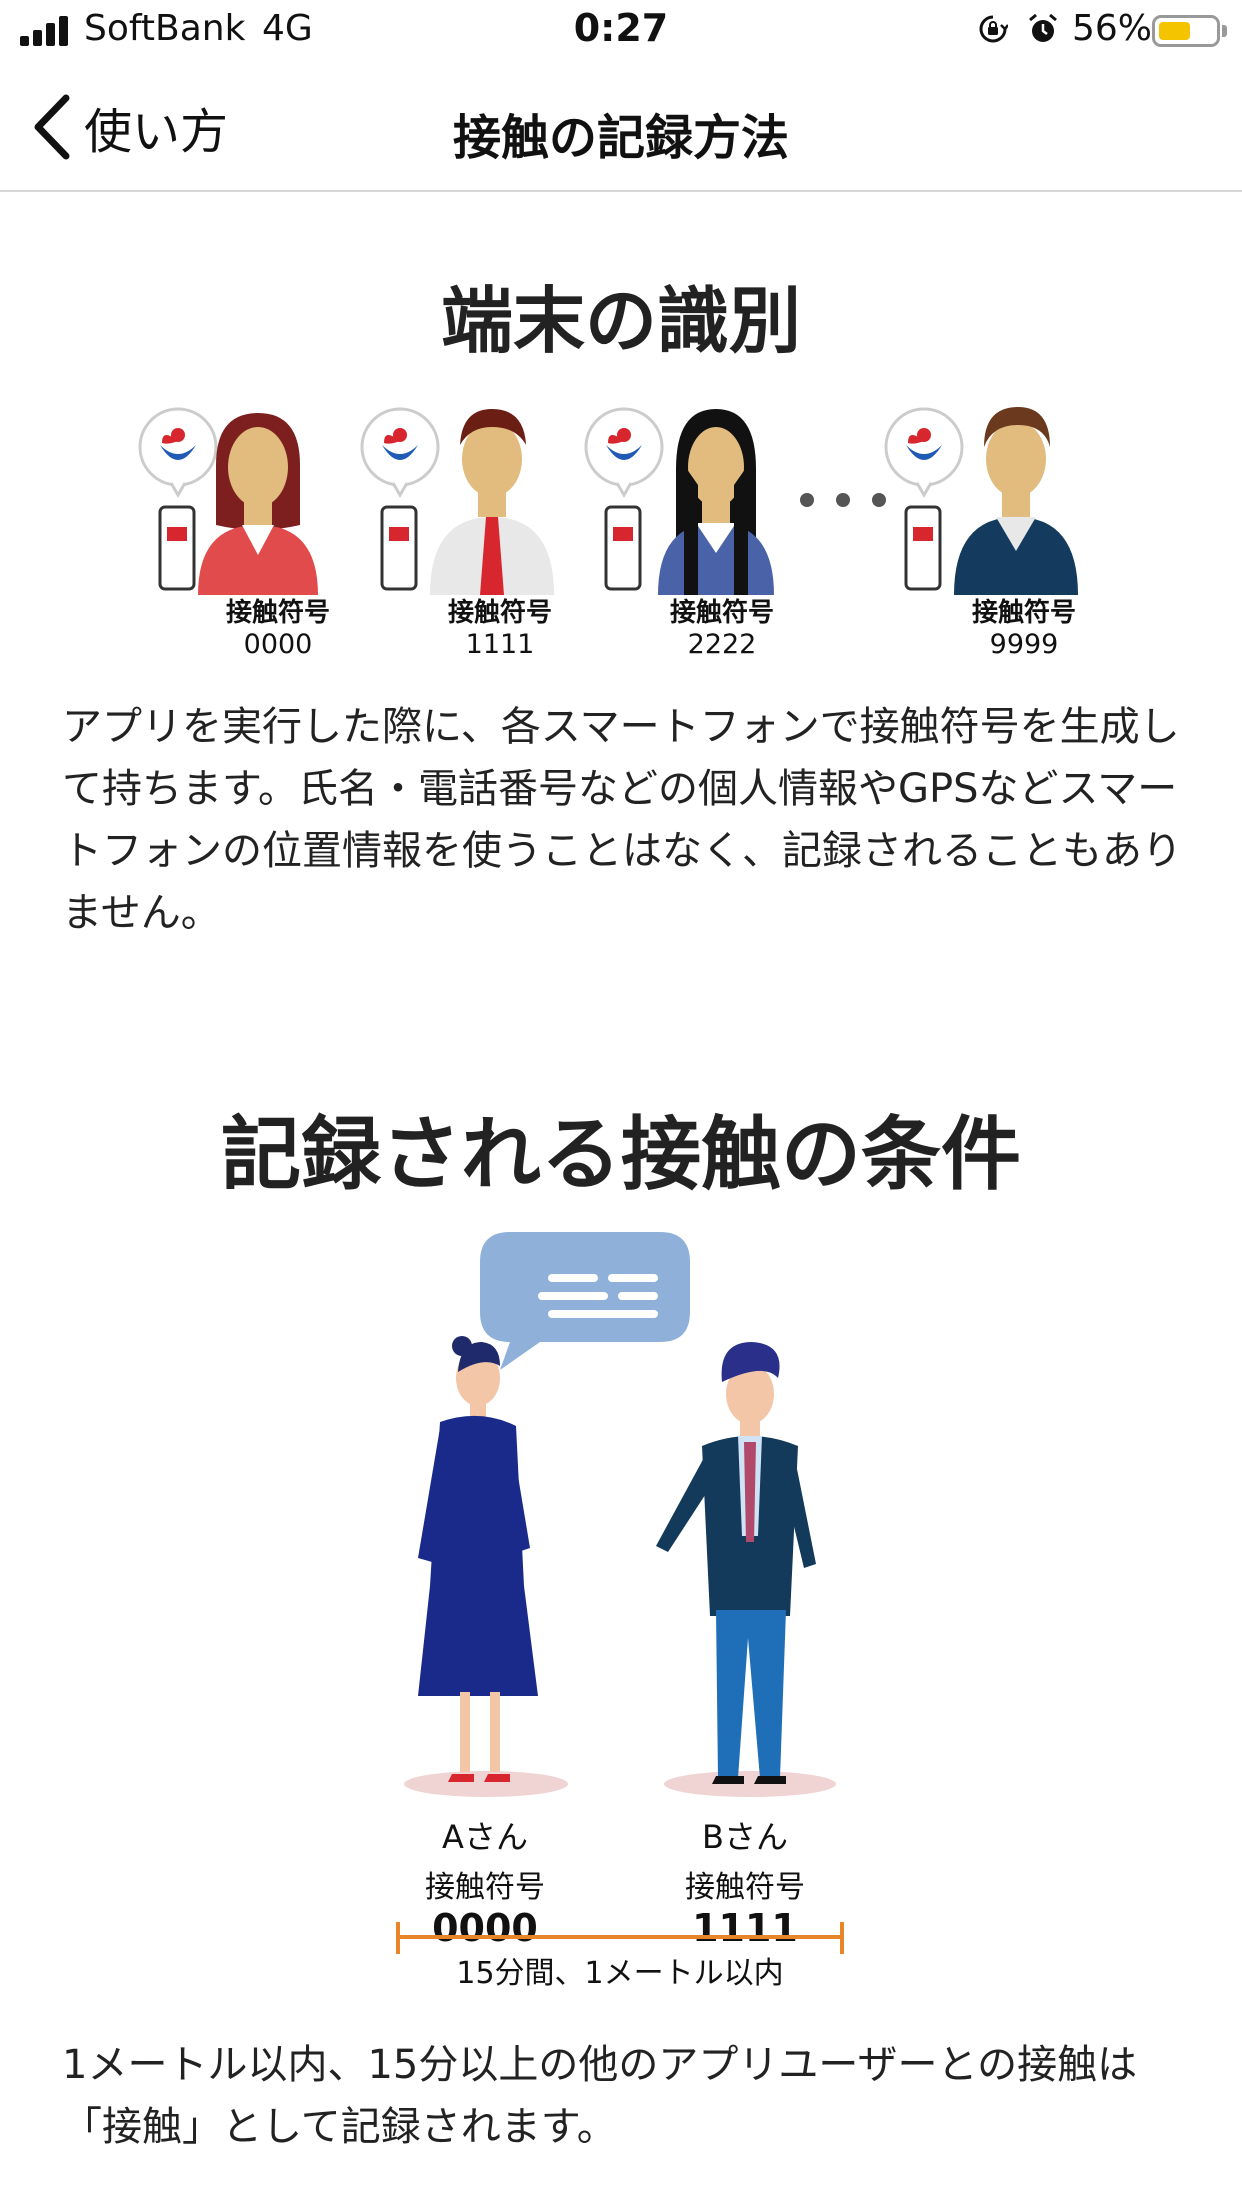 This screenshot has height=2208, width=1242. I want to click on nav-bar: 使い方 接触の記録方法, so click(621, 127).